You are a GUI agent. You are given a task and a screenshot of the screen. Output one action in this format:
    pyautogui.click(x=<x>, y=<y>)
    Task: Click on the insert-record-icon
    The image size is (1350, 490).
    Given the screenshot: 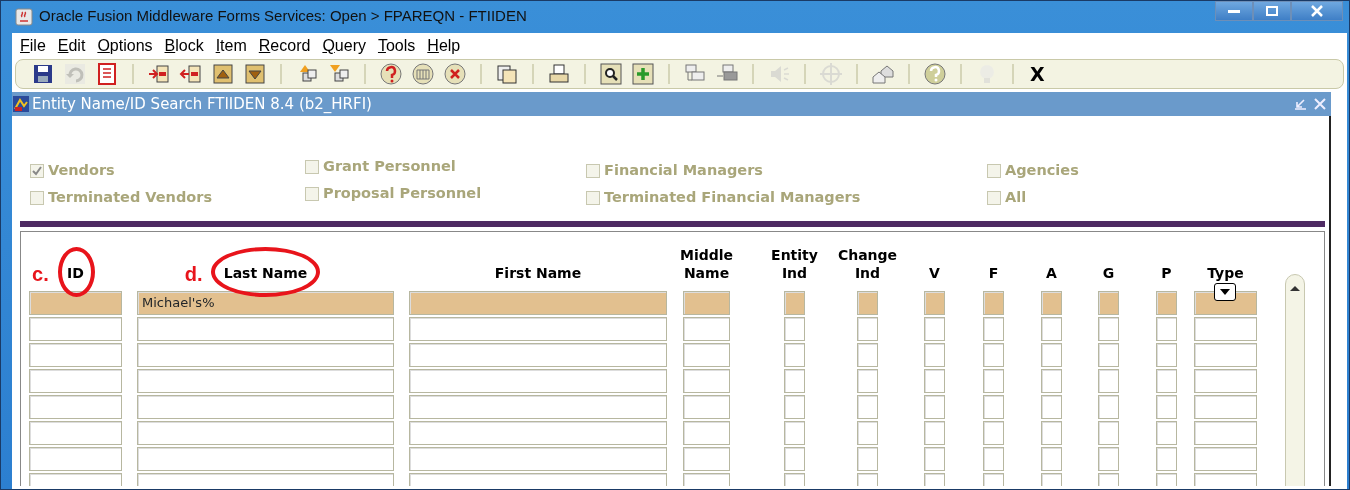 What is the action you would take?
    pyautogui.click(x=159, y=74)
    